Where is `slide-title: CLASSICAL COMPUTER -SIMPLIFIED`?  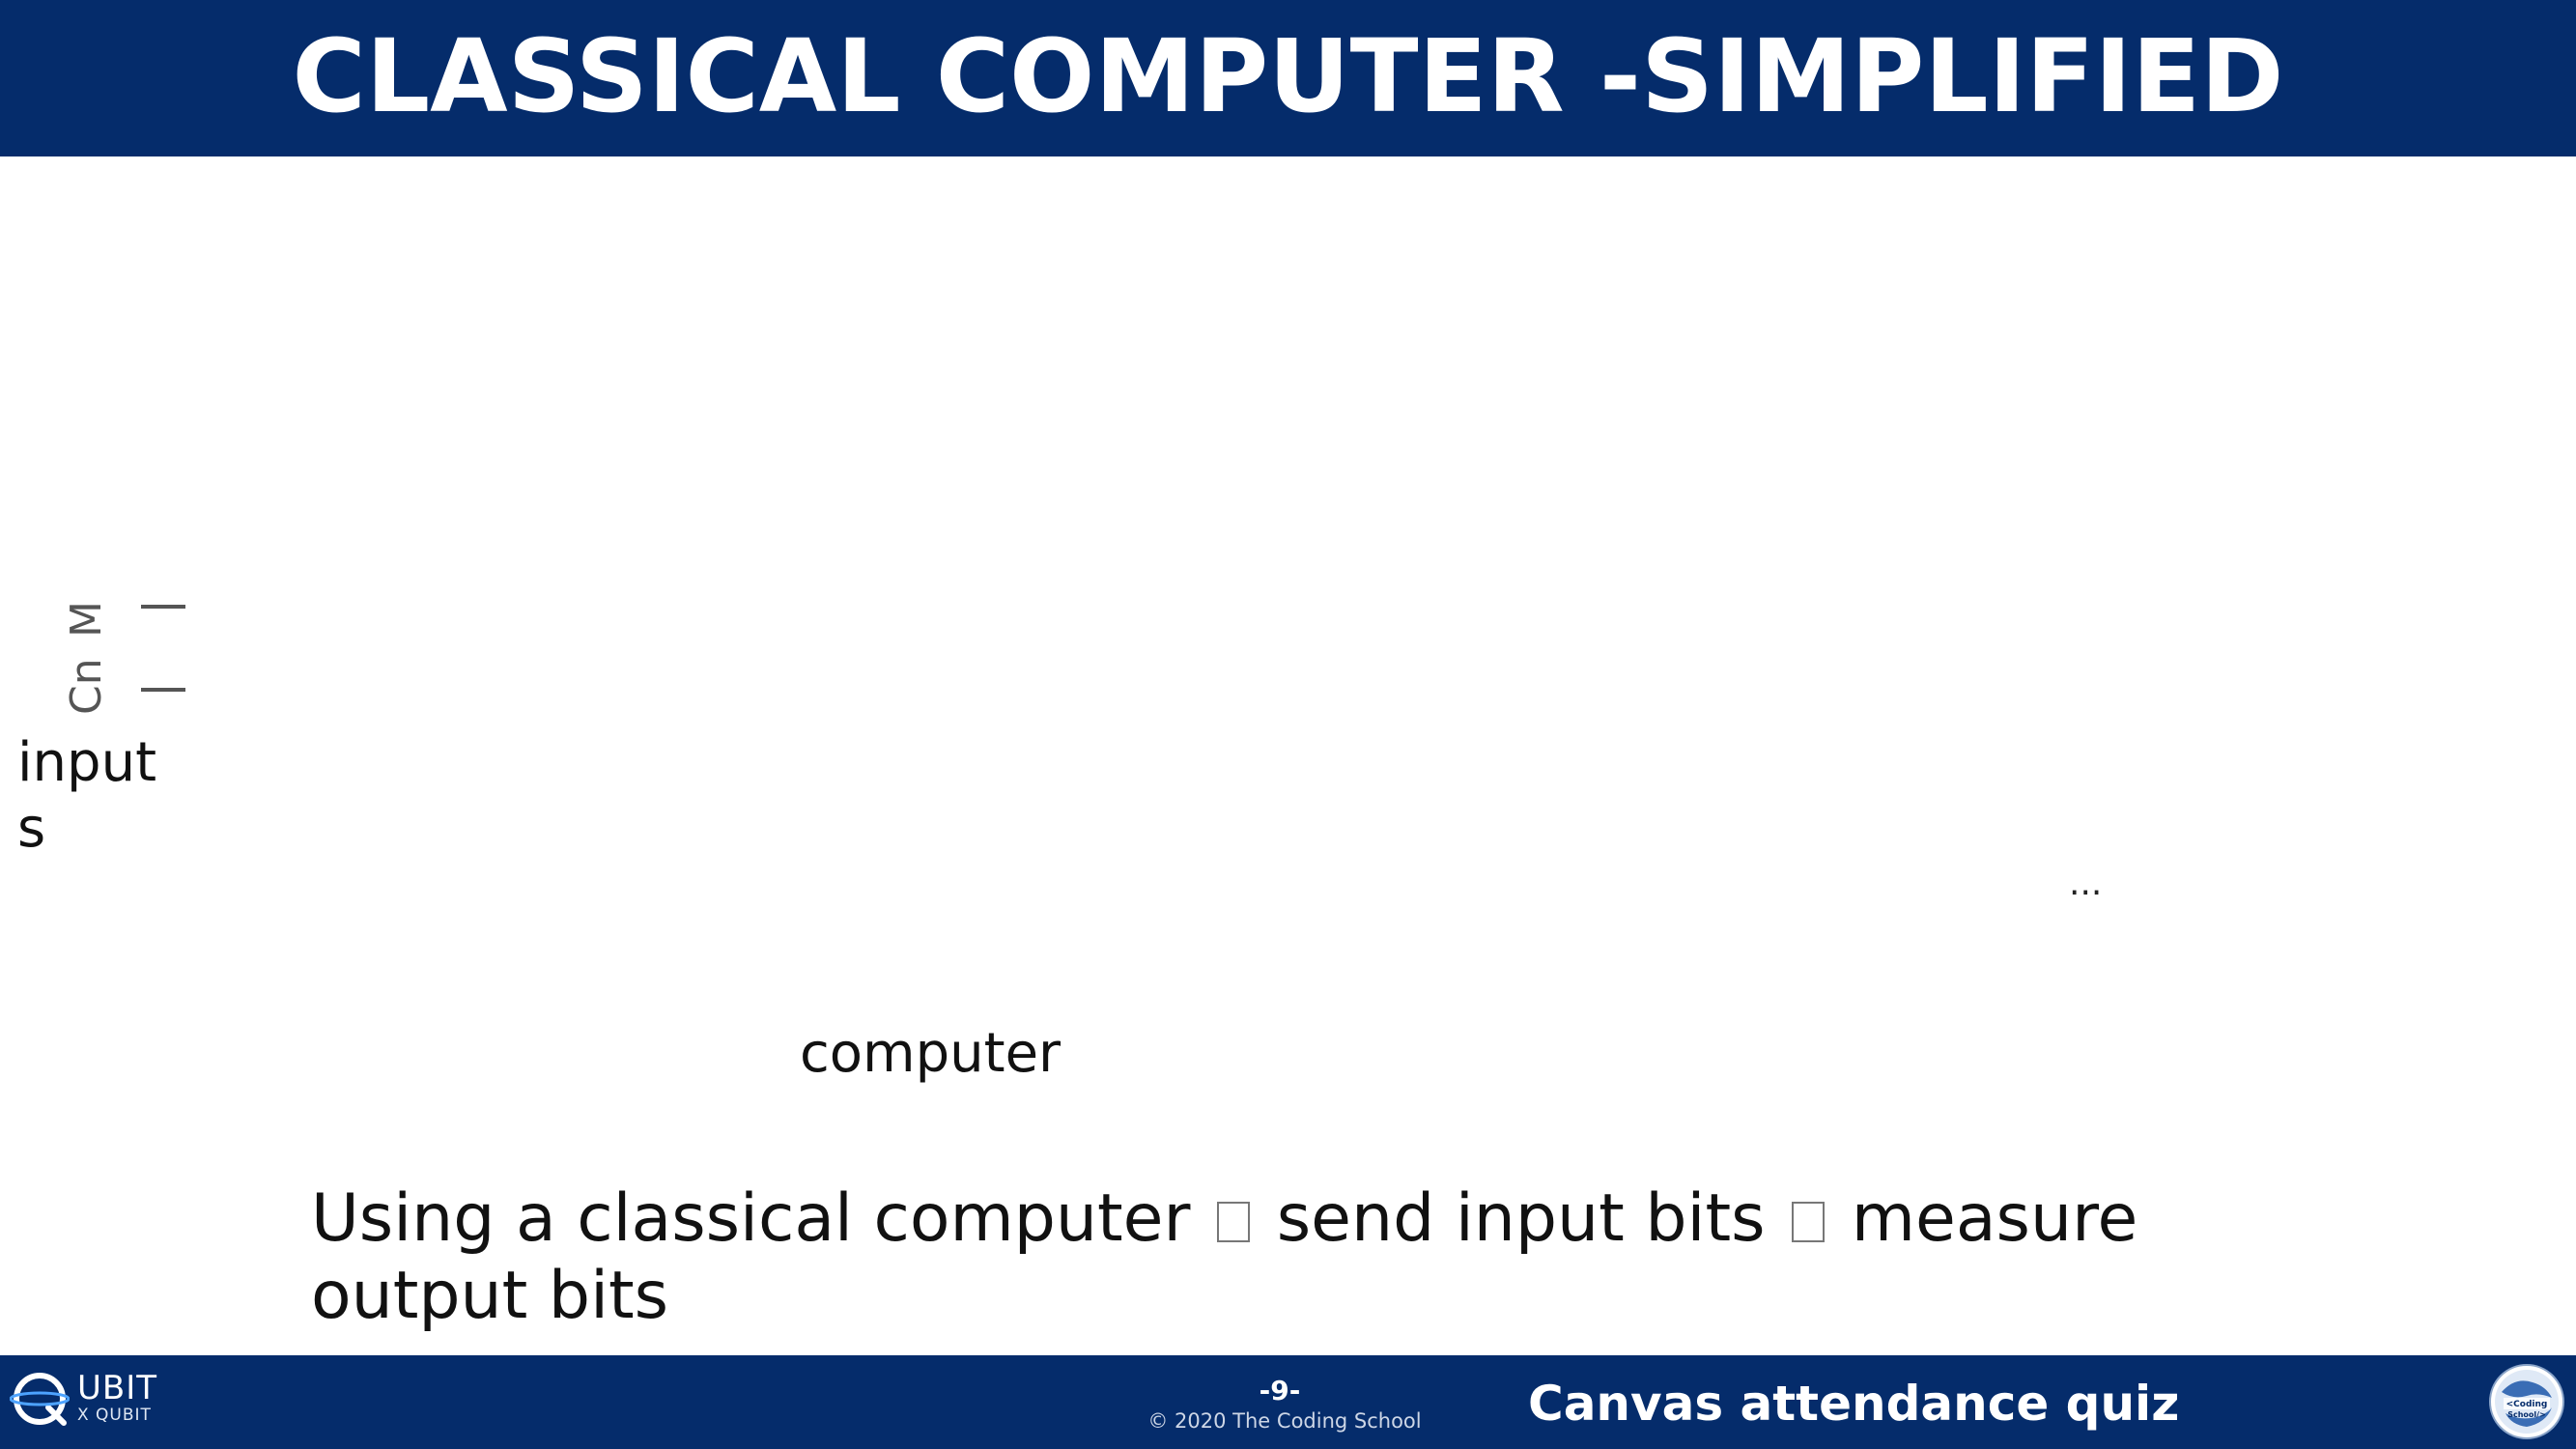 slide-title: CLASSICAL COMPUTER -SIMPLIFIED is located at coordinates (1288, 76).